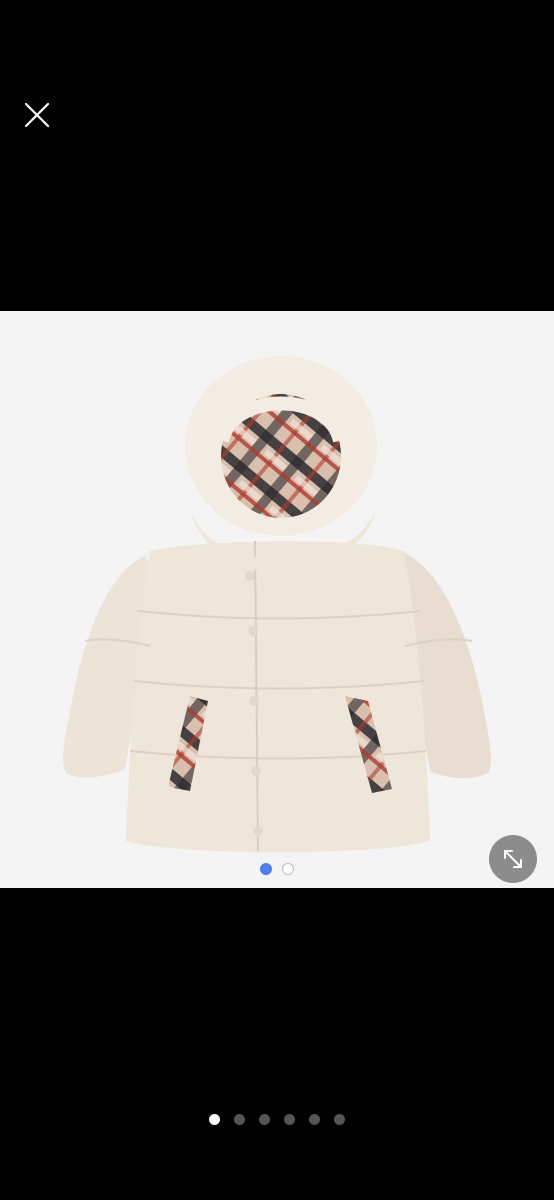 This screenshot has width=554, height=1200. I want to click on close-button, so click(37, 115).